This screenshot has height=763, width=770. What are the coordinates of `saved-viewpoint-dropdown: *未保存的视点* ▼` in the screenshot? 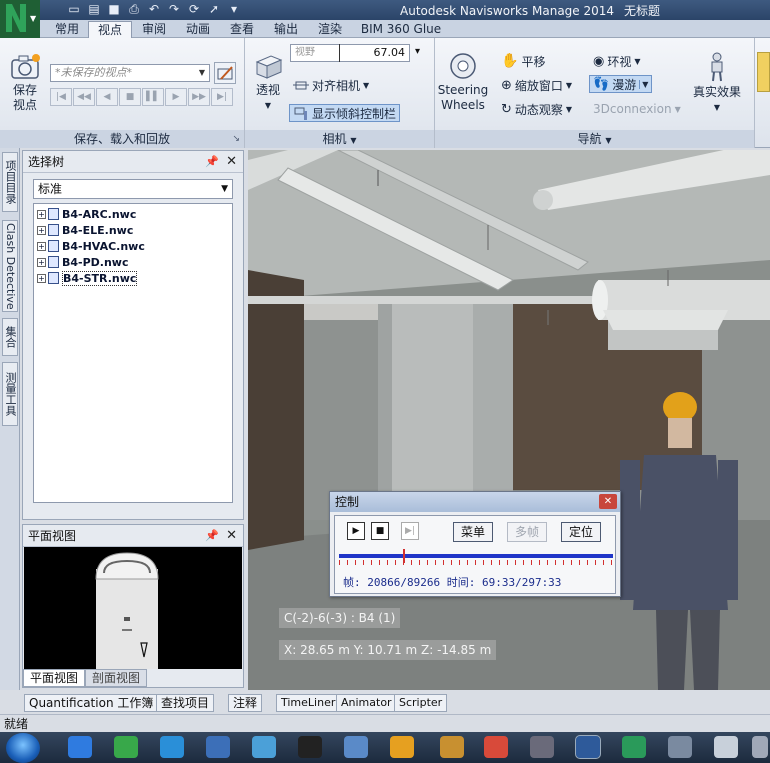 It's located at (130, 73).